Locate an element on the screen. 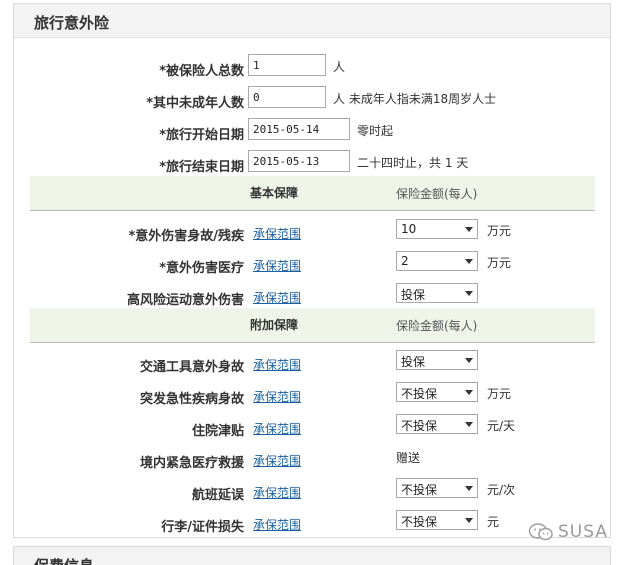 This screenshot has width=624, height=565. coverage-amount-select: 10 is located at coordinates (437, 229).